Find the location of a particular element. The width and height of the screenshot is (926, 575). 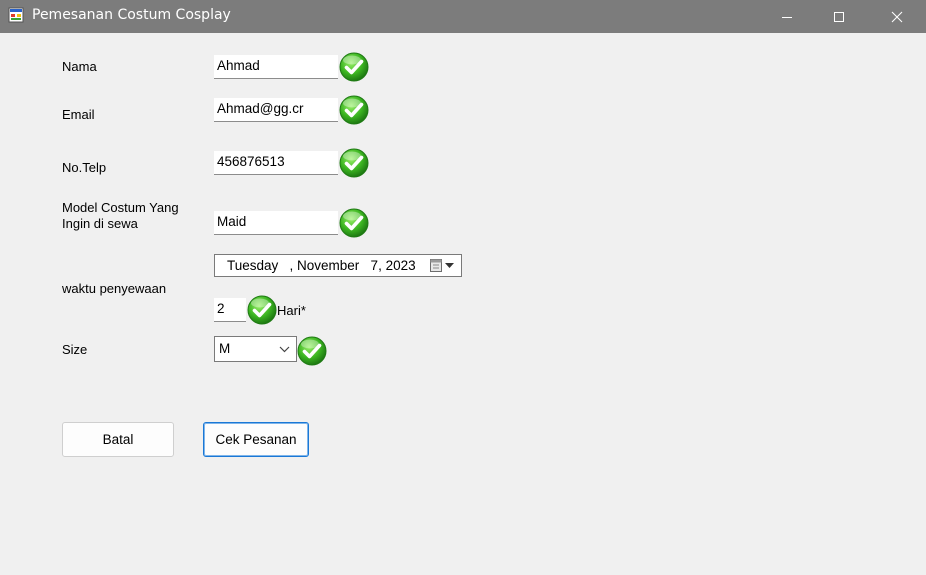

date-picker-value: Tuesday , November 7, 2023 is located at coordinates (321, 265).